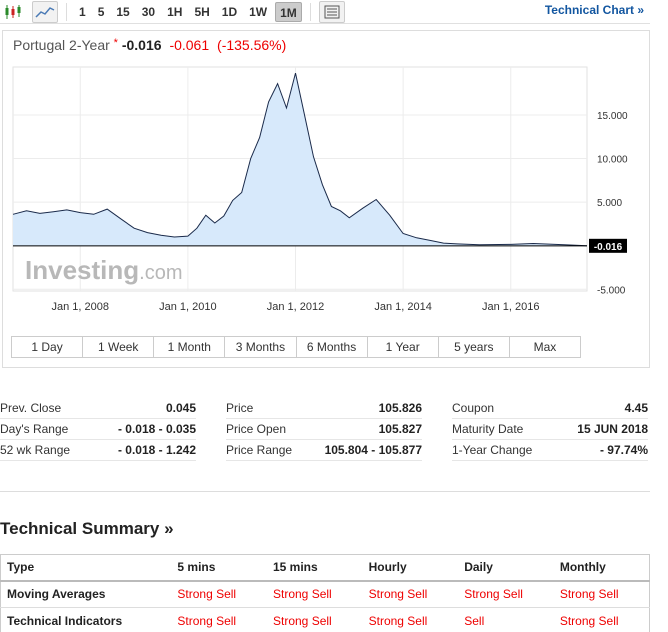 The width and height of the screenshot is (668, 632). Describe the element at coordinates (98, 450) in the screenshot. I see `stat-row: 52 wk Range - 0.018 - 1.242` at that location.